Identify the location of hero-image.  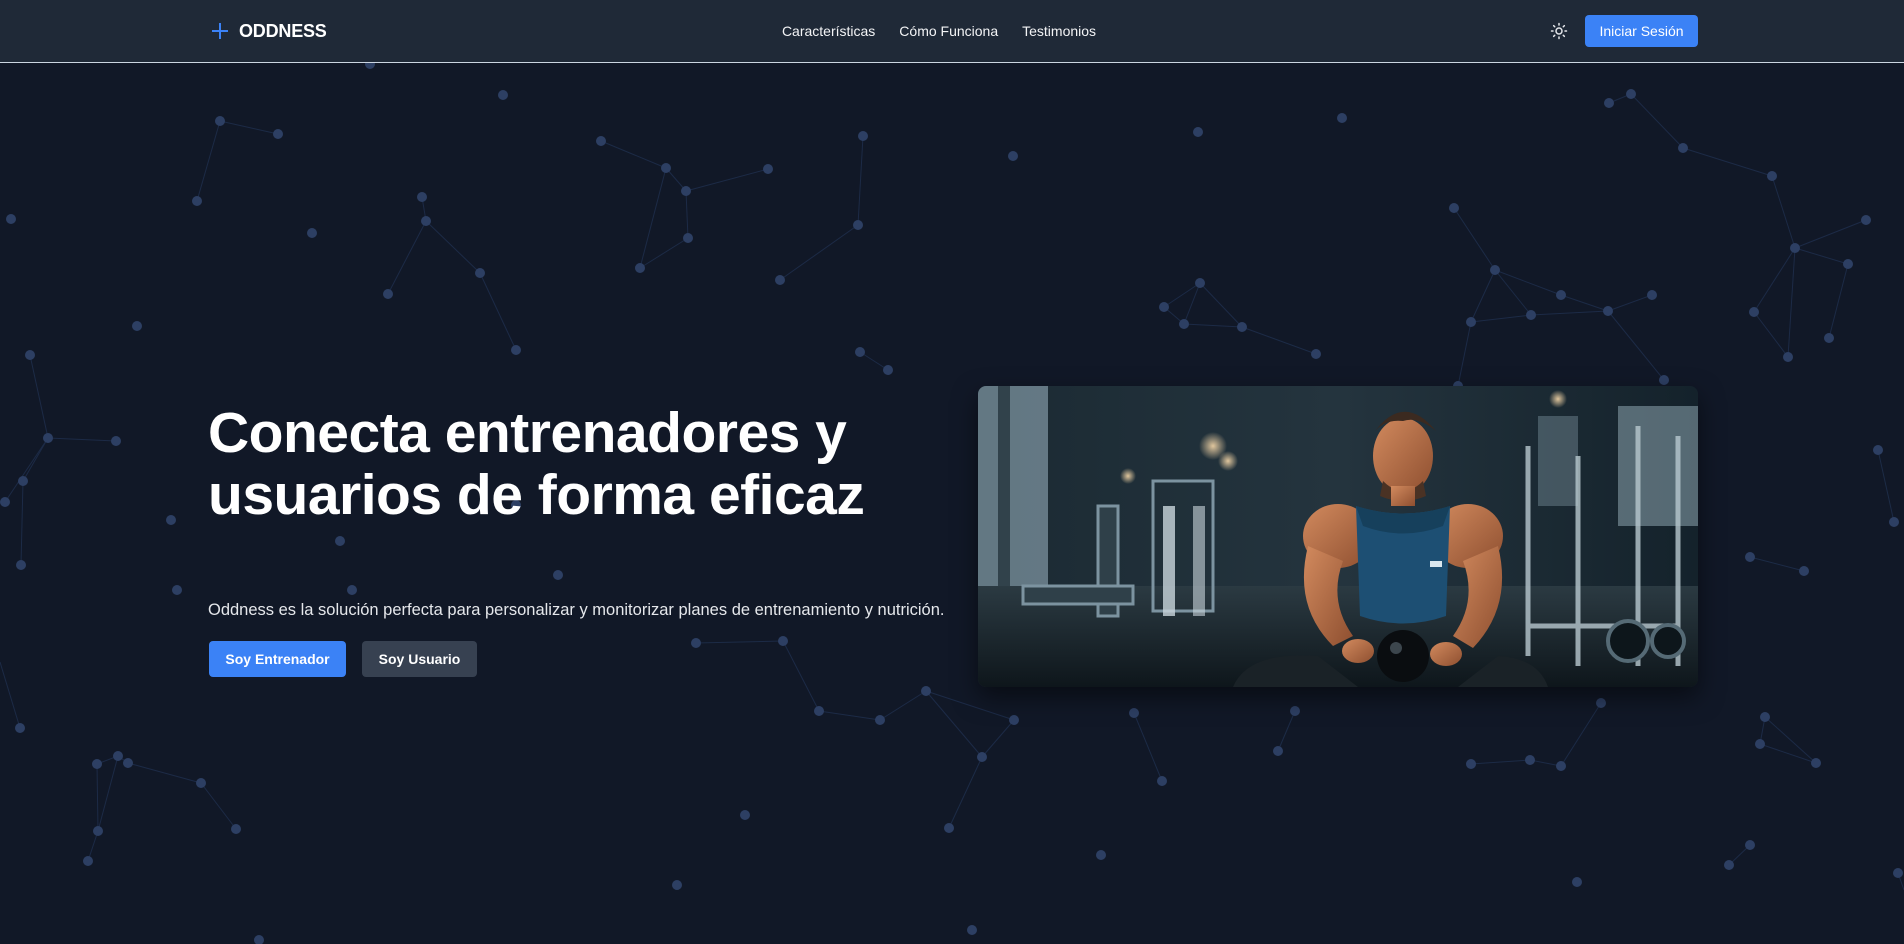
(1338, 536).